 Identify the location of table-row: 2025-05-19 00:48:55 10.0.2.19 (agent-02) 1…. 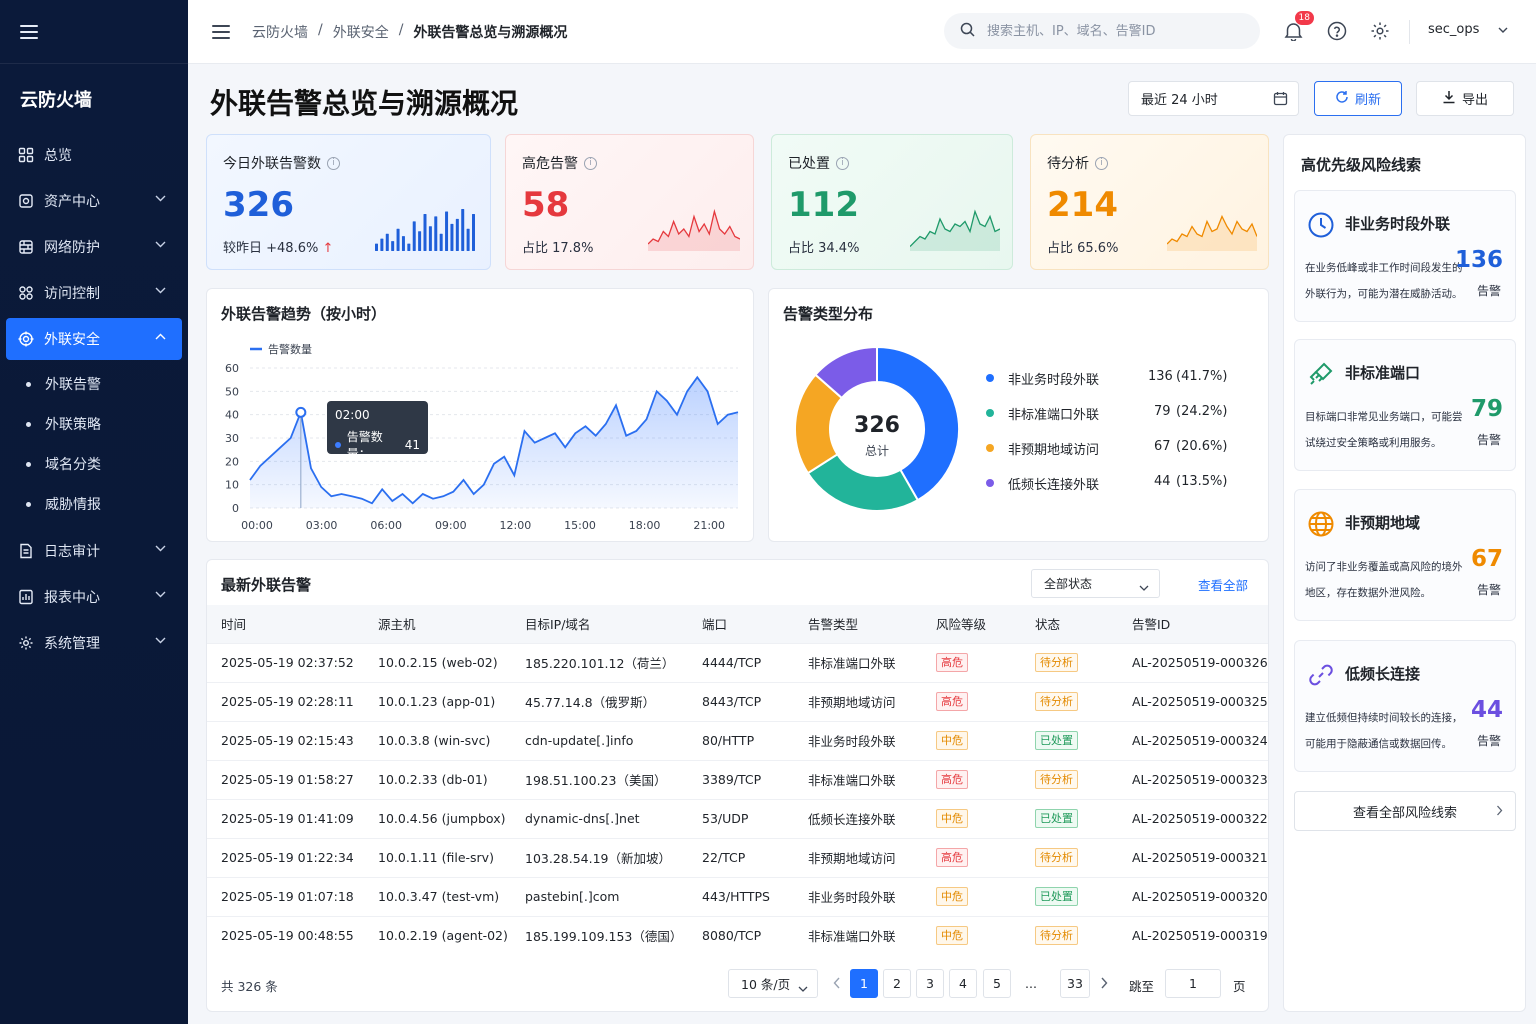
(737, 935).